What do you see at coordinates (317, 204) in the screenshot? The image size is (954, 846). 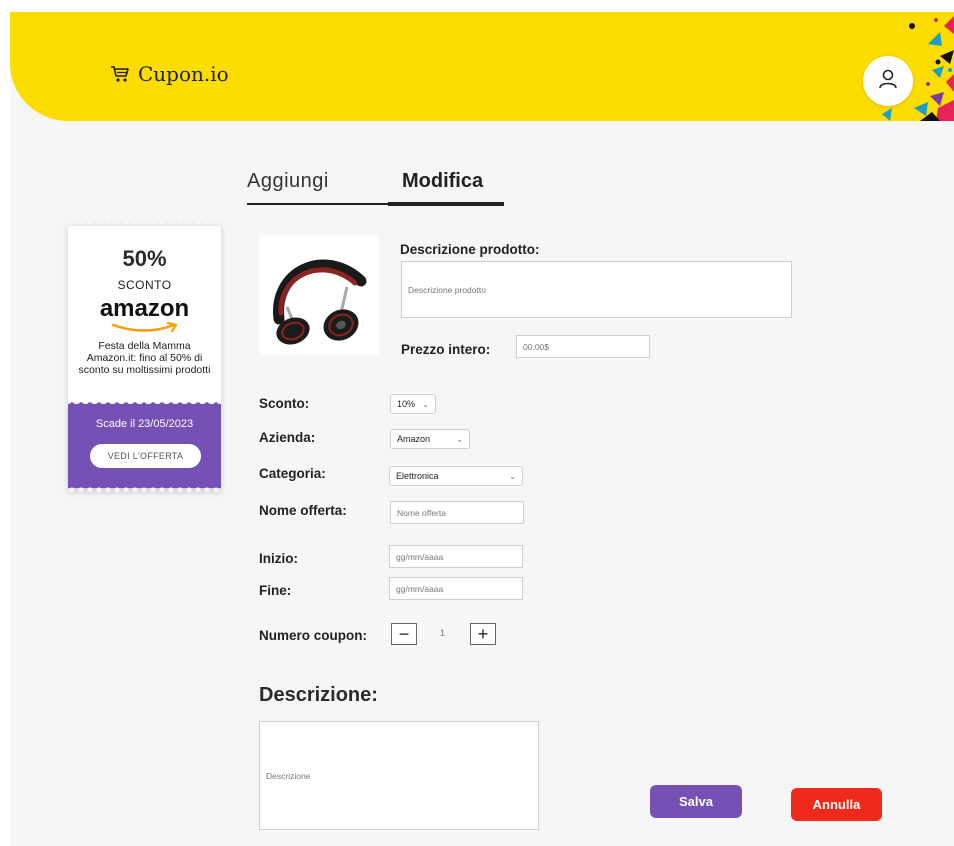 I see `tab-underline` at bounding box center [317, 204].